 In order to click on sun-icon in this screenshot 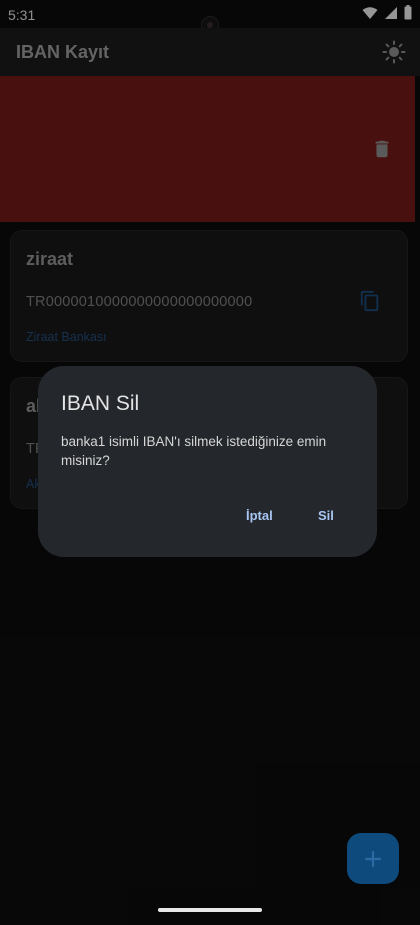, I will do `click(394, 52)`.